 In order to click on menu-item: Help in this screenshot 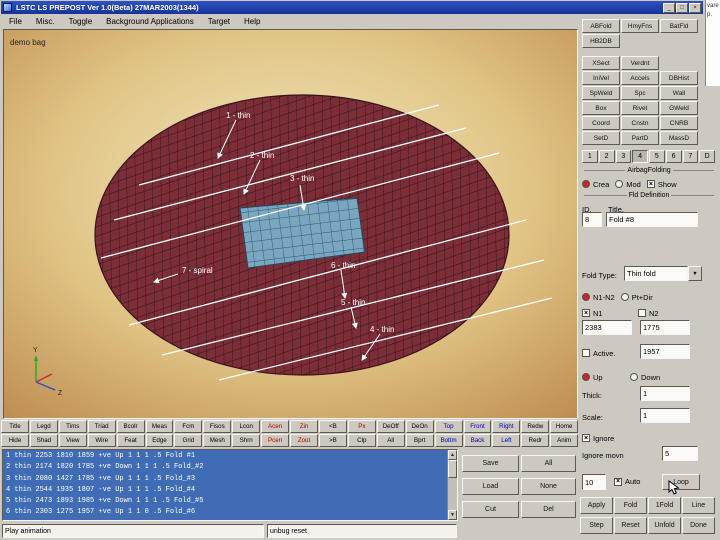, I will do `click(252, 21)`.